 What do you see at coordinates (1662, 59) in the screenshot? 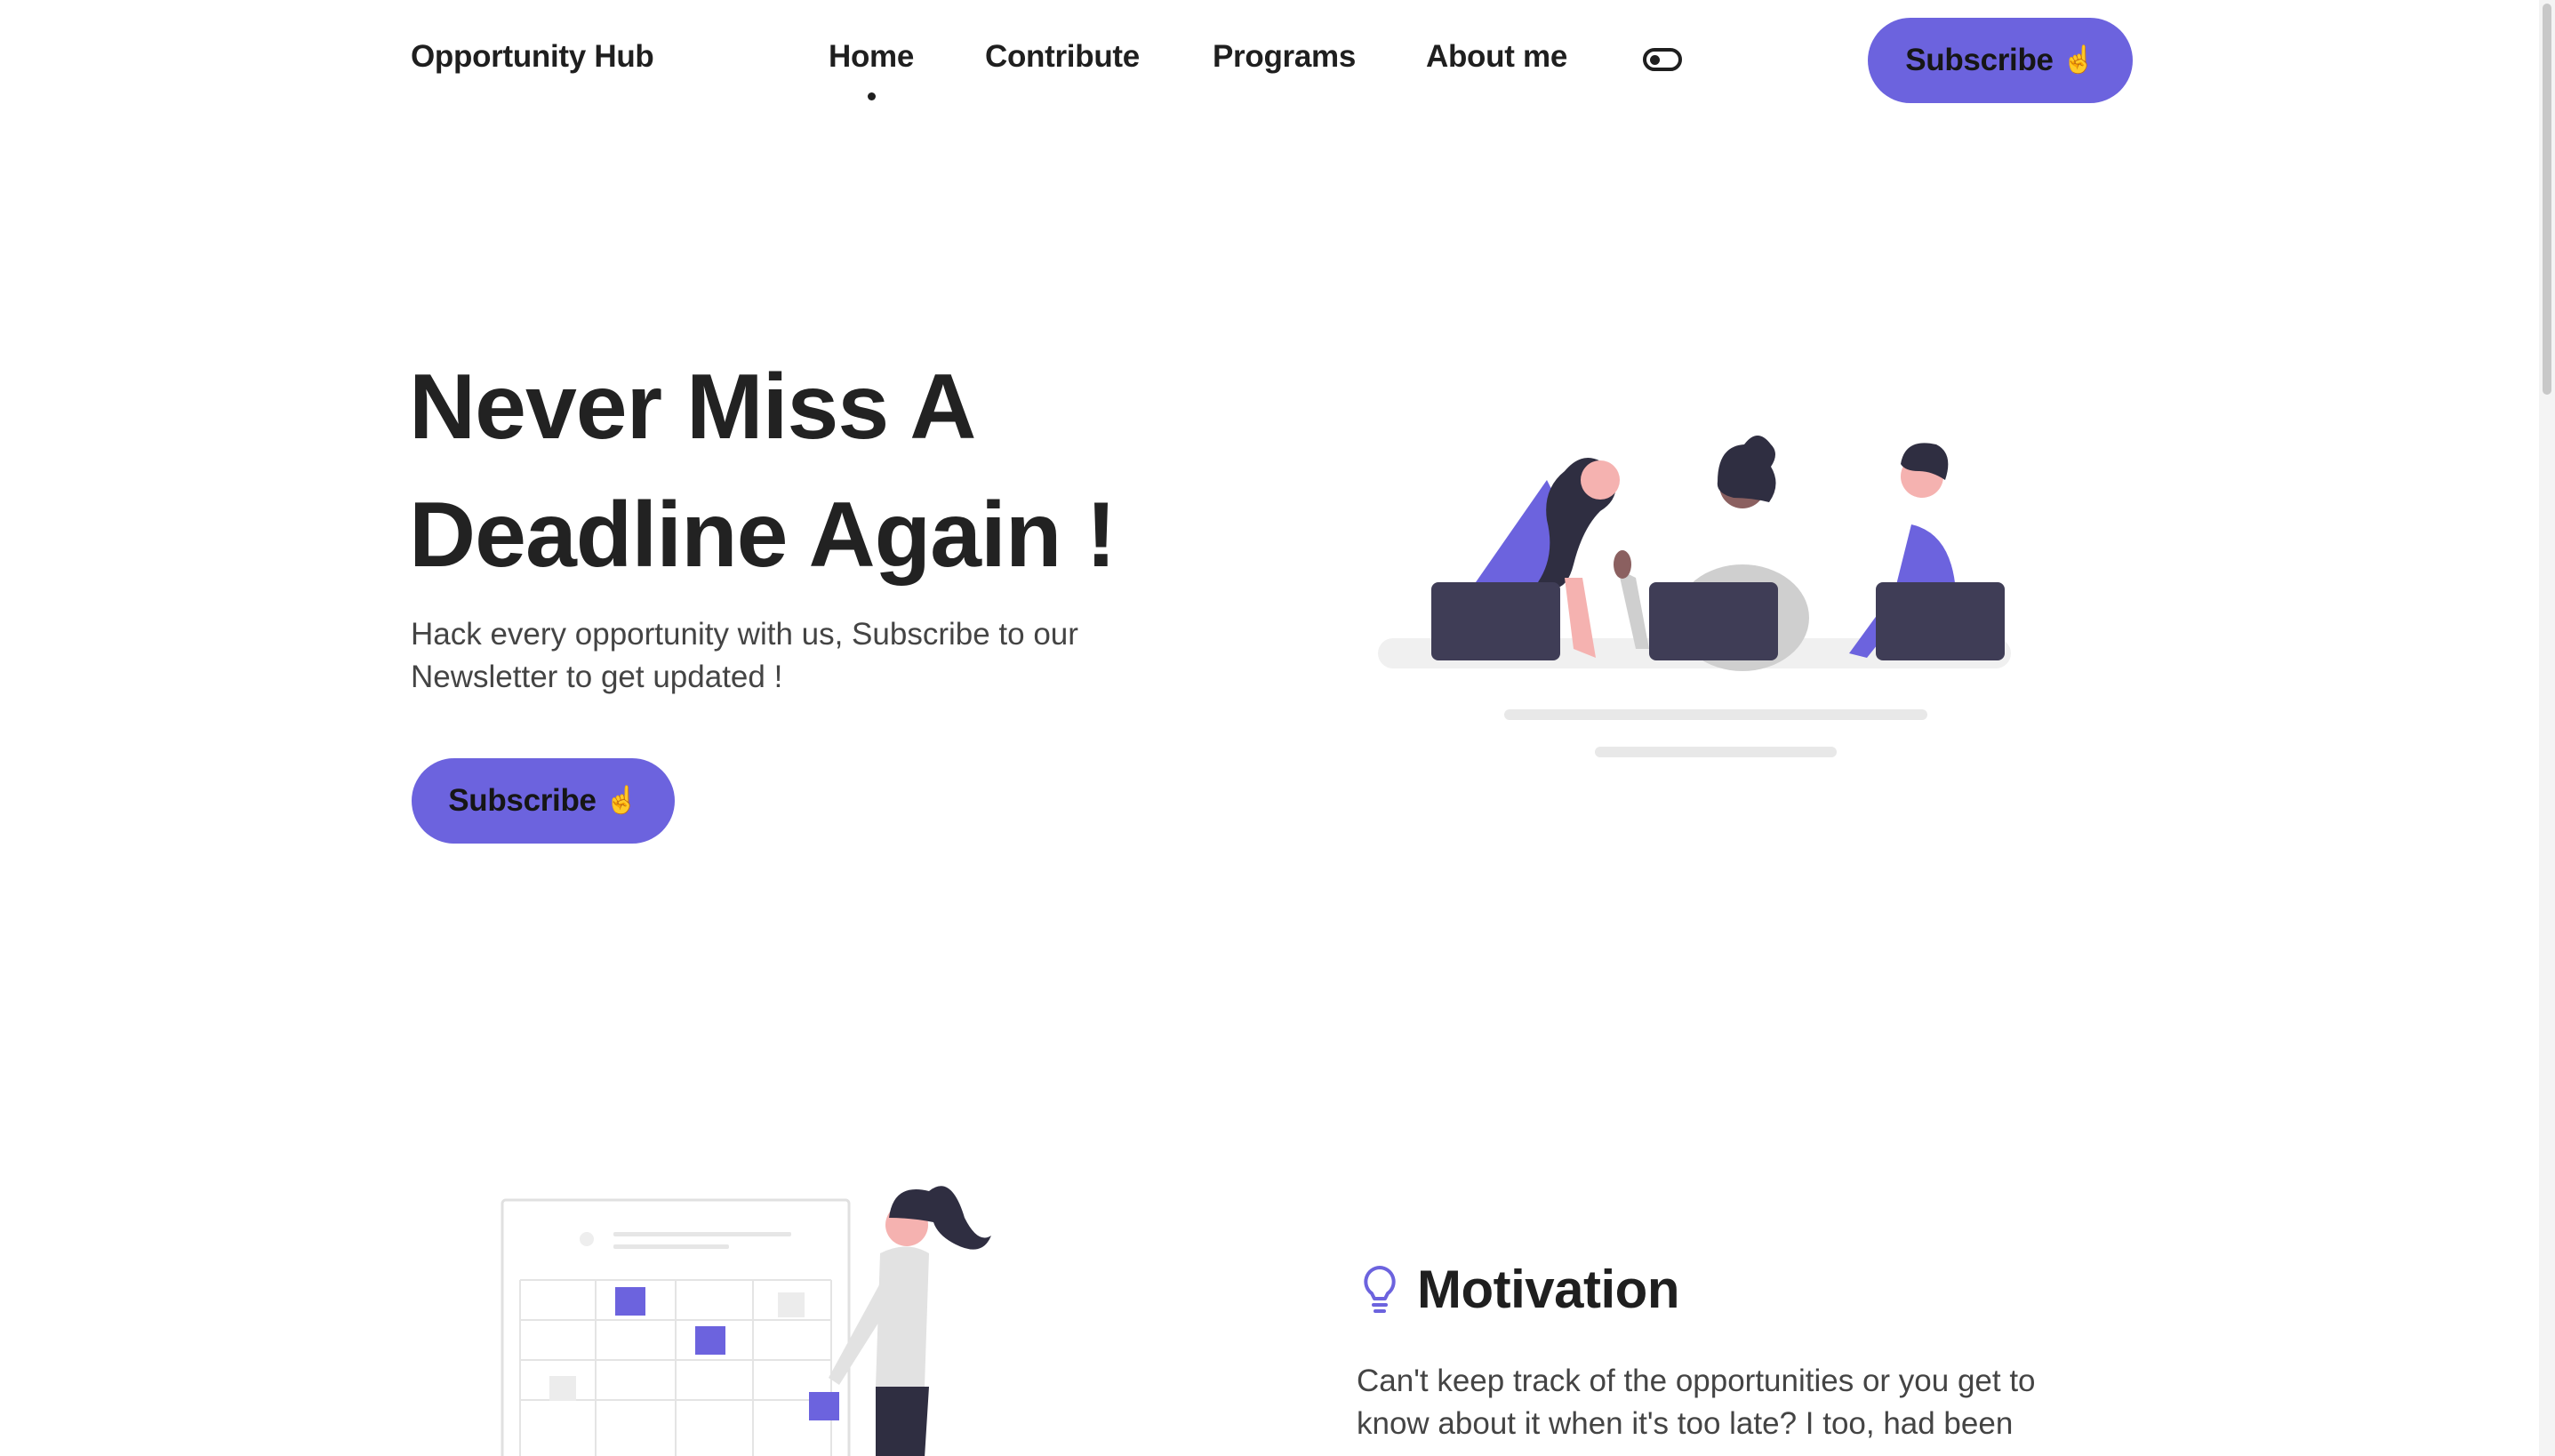
I see `theme-toggle-icon` at bounding box center [1662, 59].